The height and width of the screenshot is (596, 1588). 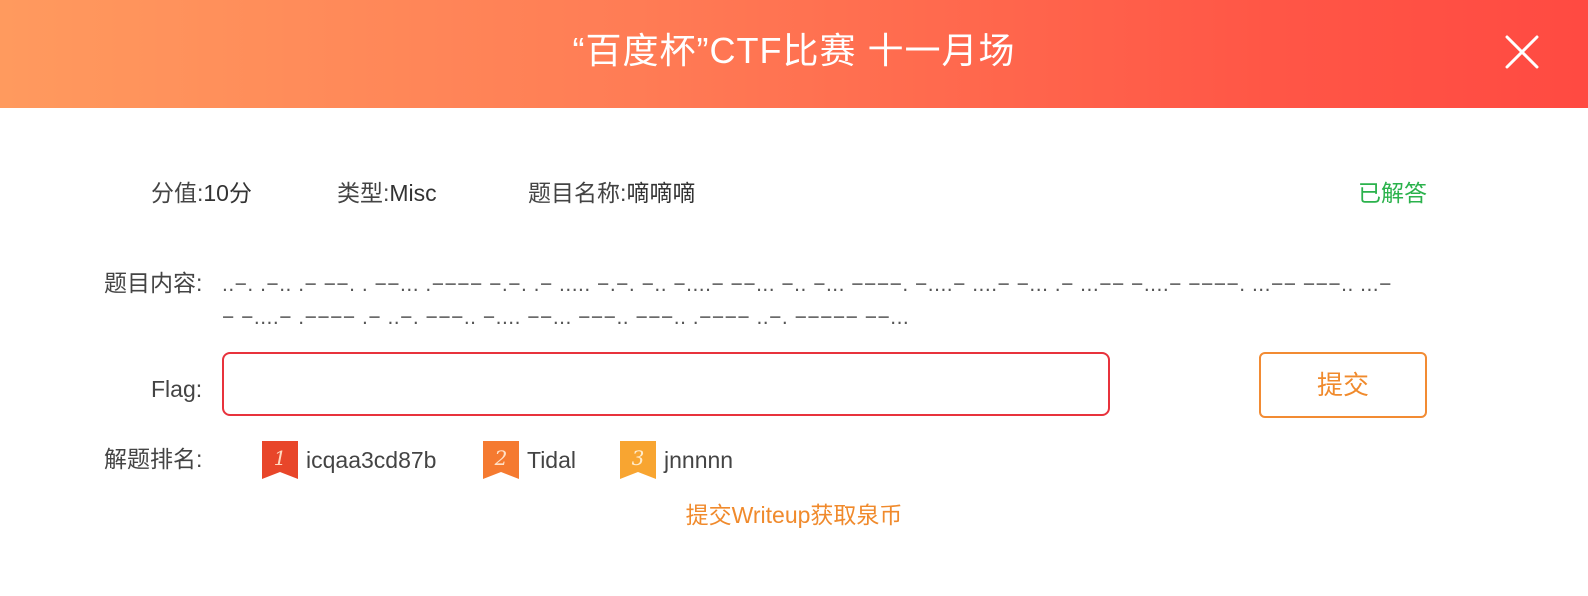 What do you see at coordinates (153, 459) in the screenshot?
I see `ranking-label: 解题排名:` at bounding box center [153, 459].